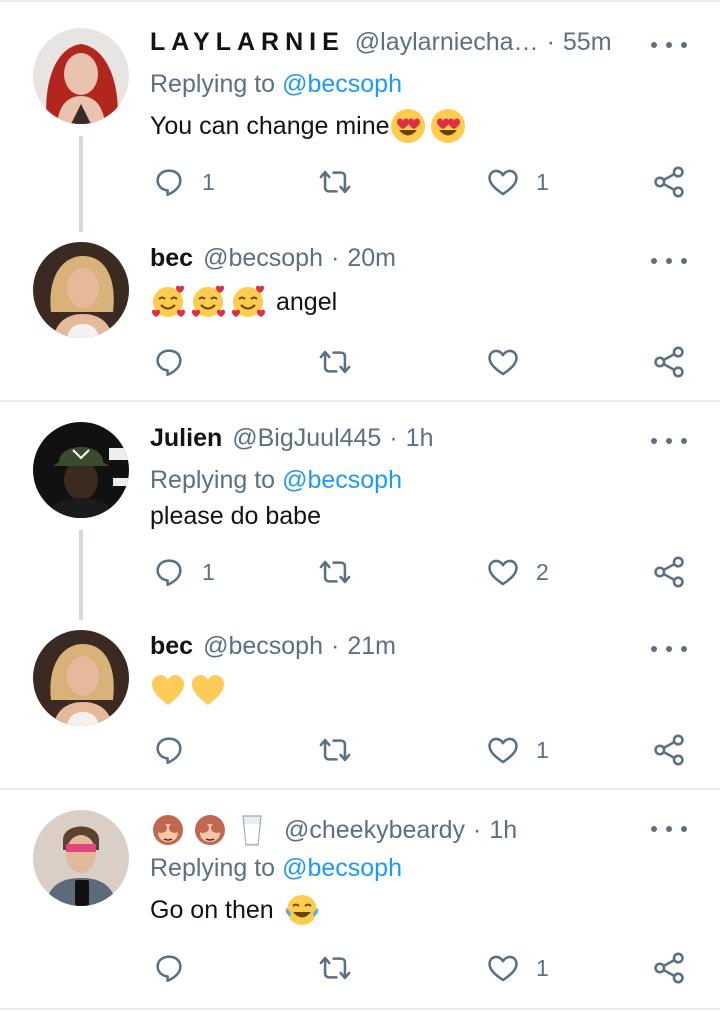  Describe the element at coordinates (247, 42) in the screenshot. I see `author-name: LAYLARNIE` at that location.